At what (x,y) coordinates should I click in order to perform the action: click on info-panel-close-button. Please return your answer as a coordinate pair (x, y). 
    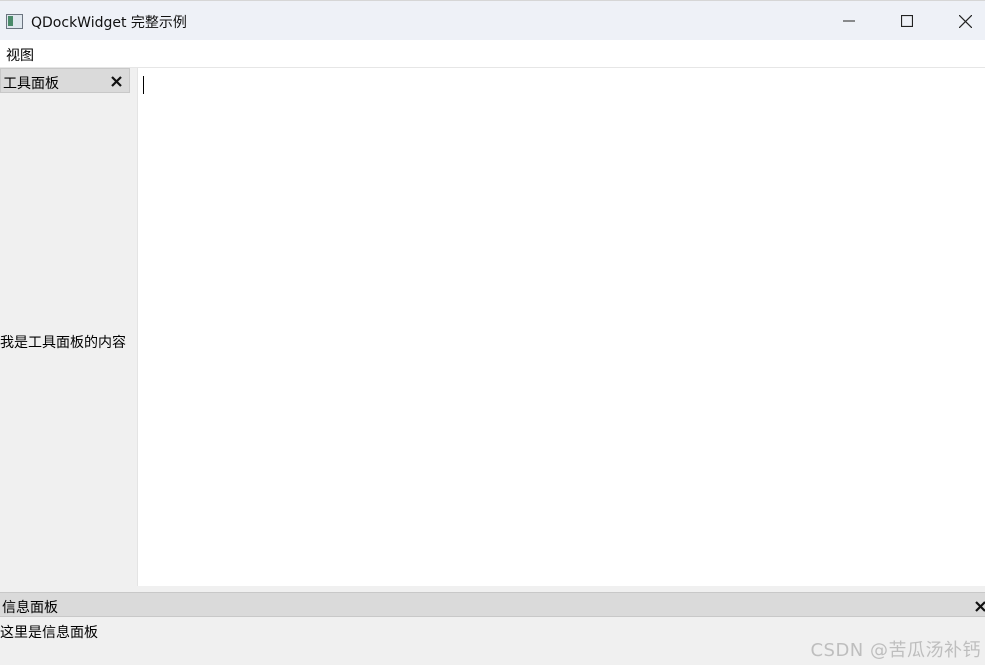
    Looking at the image, I should click on (979, 606).